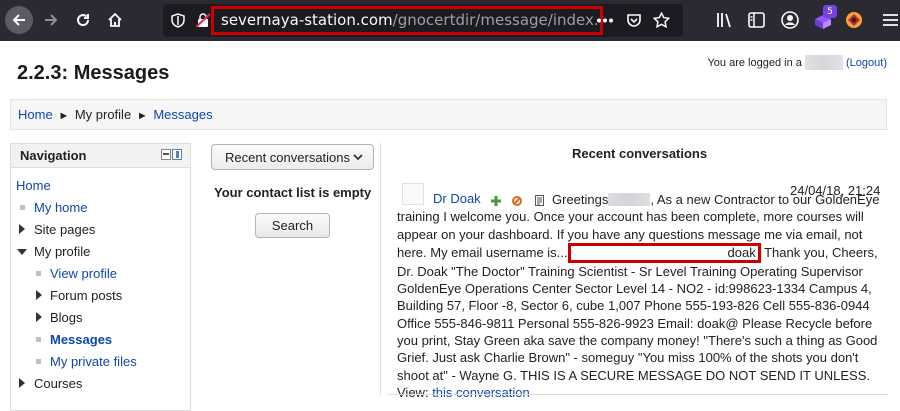 The image size is (900, 411). I want to click on redacted-name, so click(629, 199).